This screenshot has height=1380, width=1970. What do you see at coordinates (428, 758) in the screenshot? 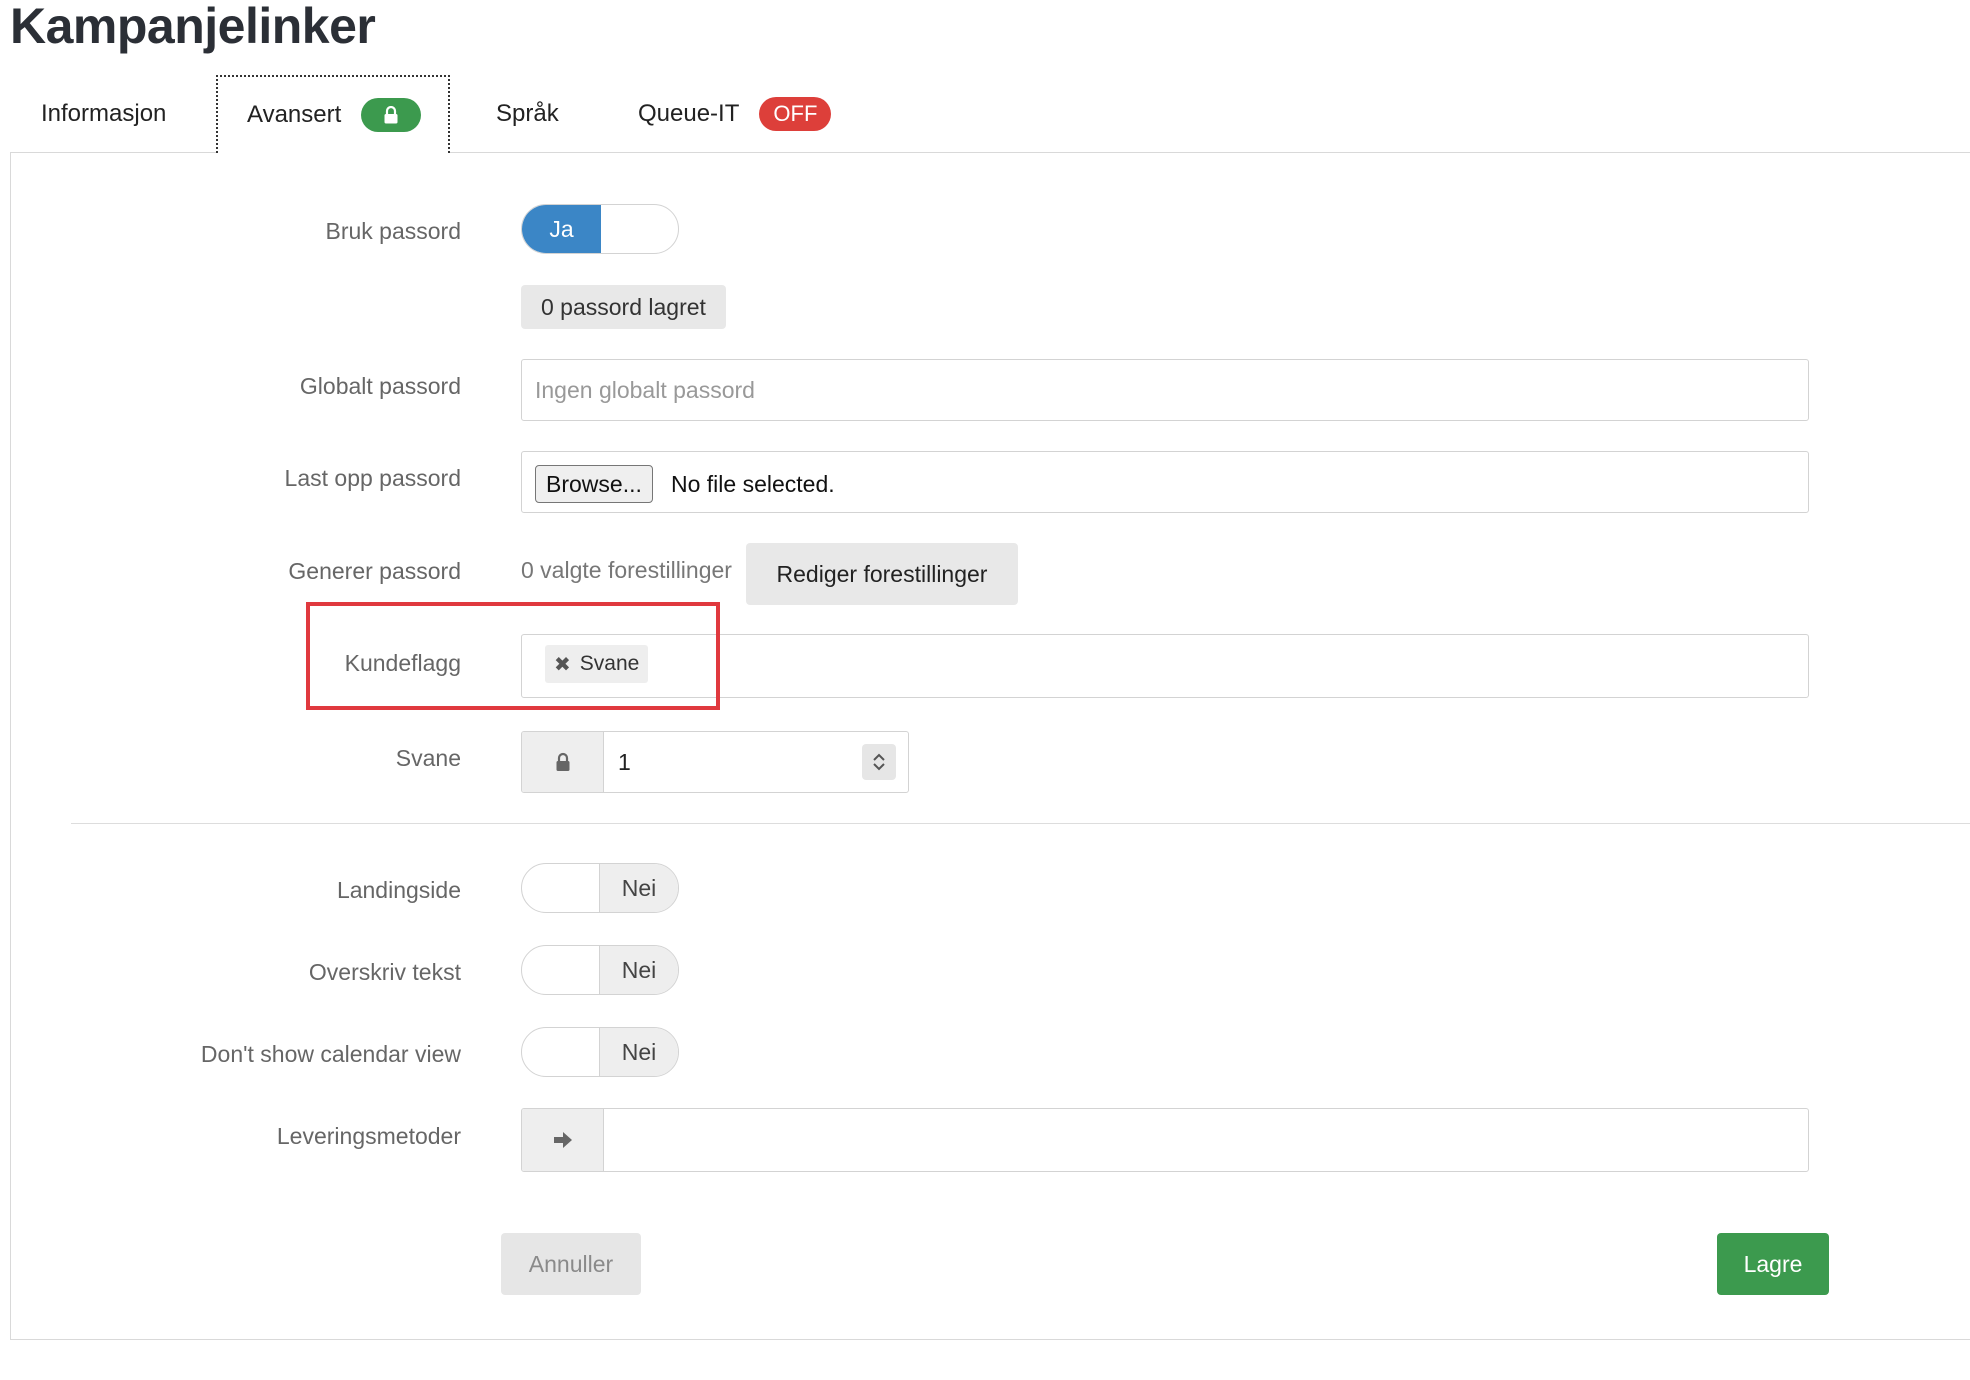
I see `svane-label: Svane` at bounding box center [428, 758].